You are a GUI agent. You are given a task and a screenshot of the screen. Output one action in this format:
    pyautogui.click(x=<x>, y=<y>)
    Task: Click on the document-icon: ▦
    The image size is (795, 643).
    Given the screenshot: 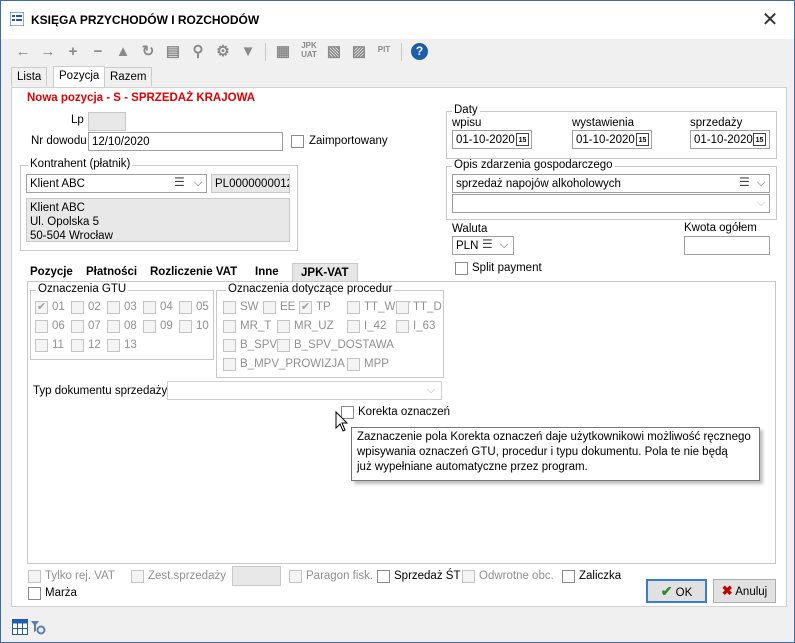 What is the action you would take?
    pyautogui.click(x=283, y=52)
    